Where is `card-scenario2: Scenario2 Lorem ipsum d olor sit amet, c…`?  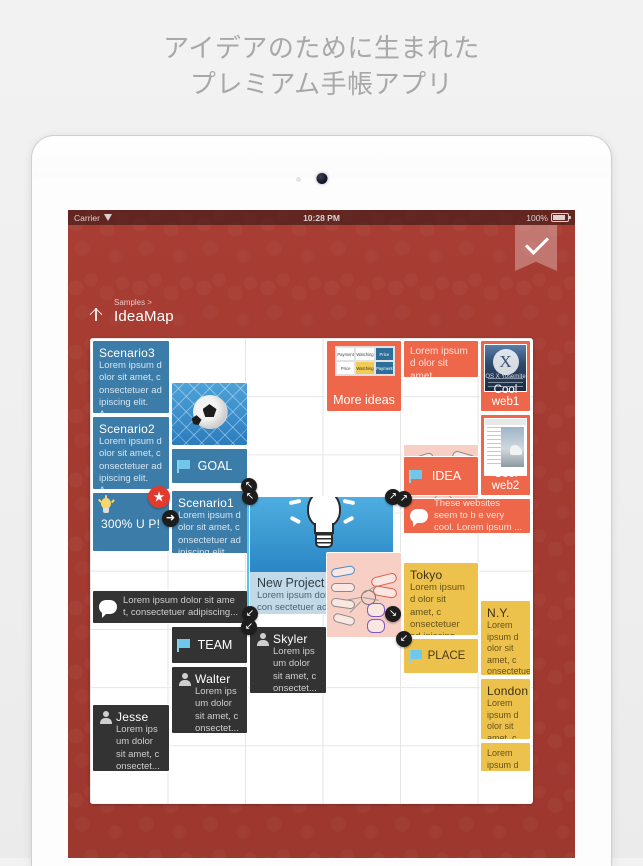
card-scenario2: Scenario2 Lorem ipsum d olor sit amet, c… is located at coordinates (131, 453).